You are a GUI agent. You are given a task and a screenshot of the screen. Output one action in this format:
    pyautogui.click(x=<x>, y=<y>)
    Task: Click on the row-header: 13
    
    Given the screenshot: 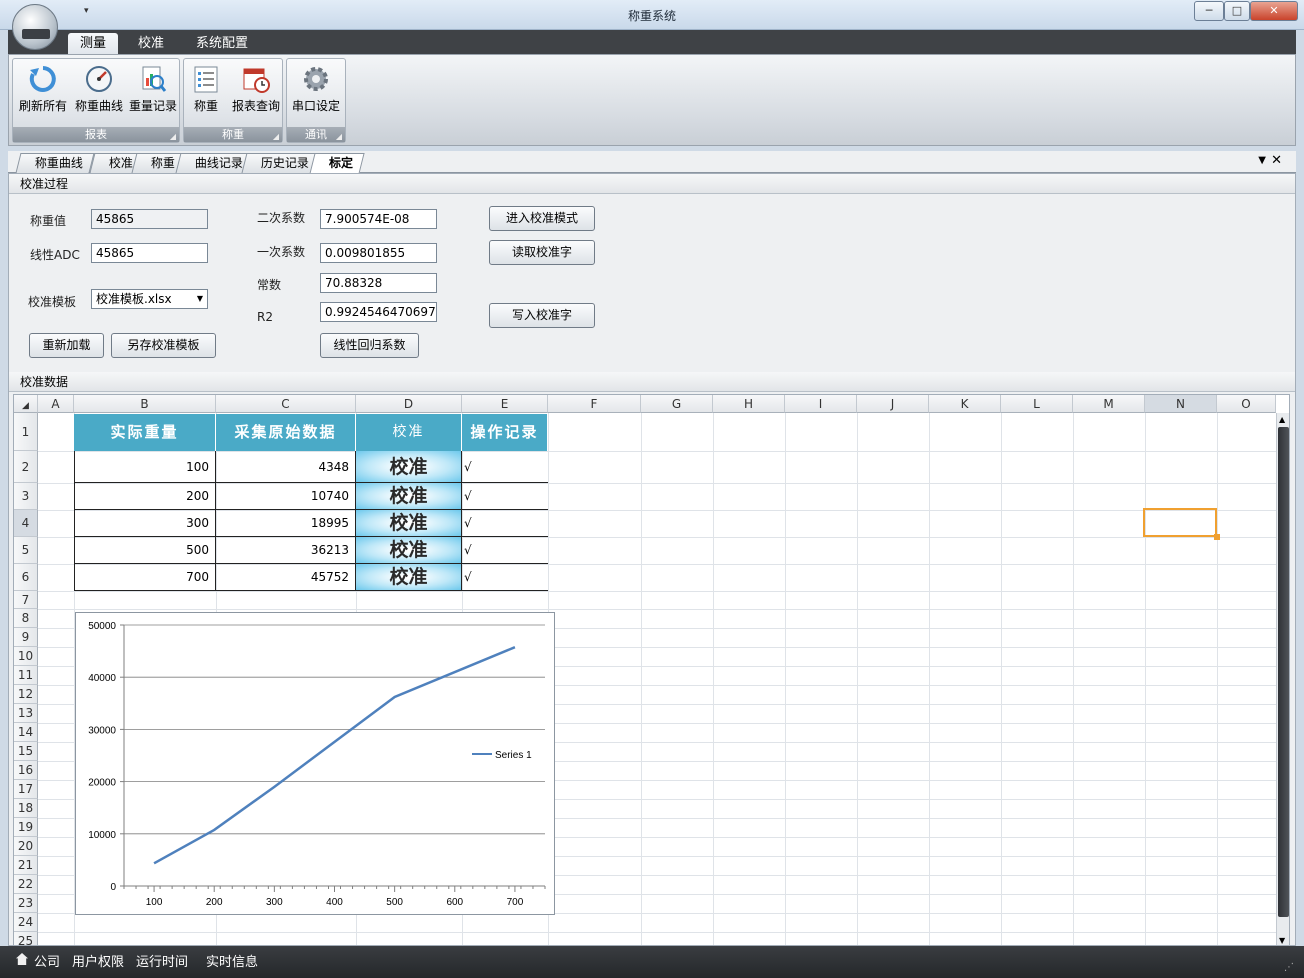 What is the action you would take?
    pyautogui.click(x=26, y=713)
    